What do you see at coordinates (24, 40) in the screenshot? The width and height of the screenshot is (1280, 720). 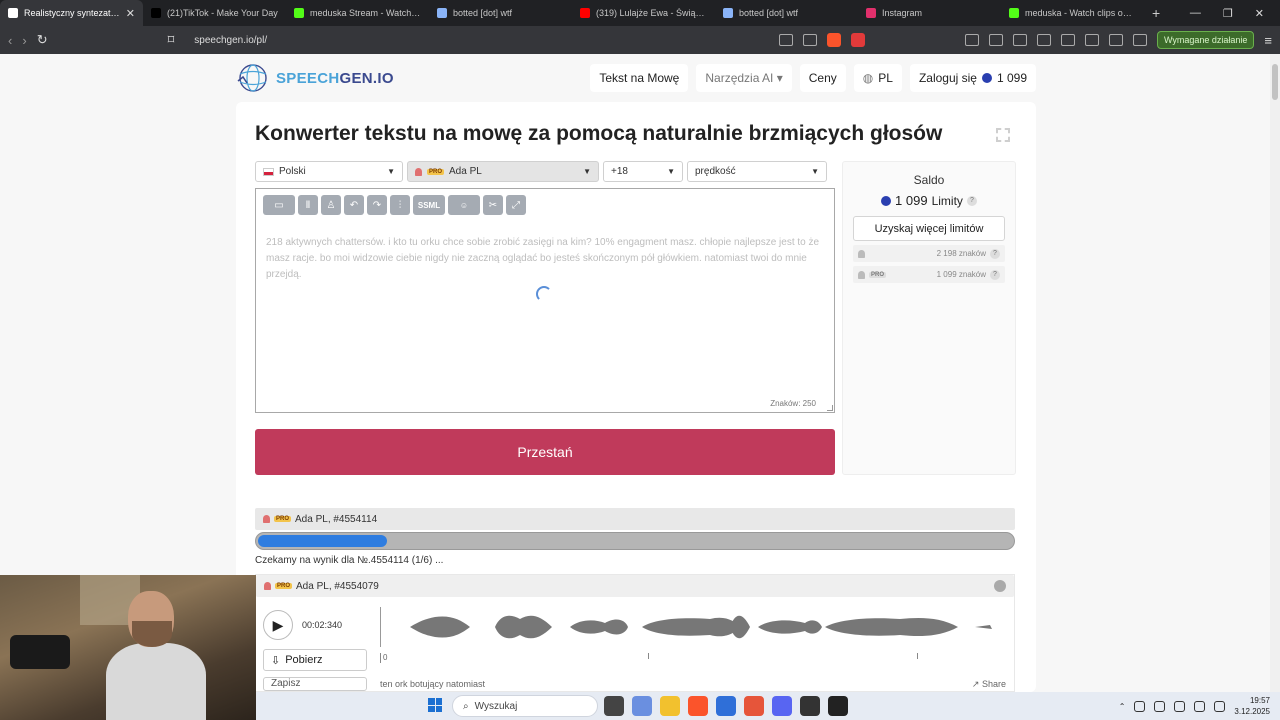 I see `forward-icon: ›` at bounding box center [24, 40].